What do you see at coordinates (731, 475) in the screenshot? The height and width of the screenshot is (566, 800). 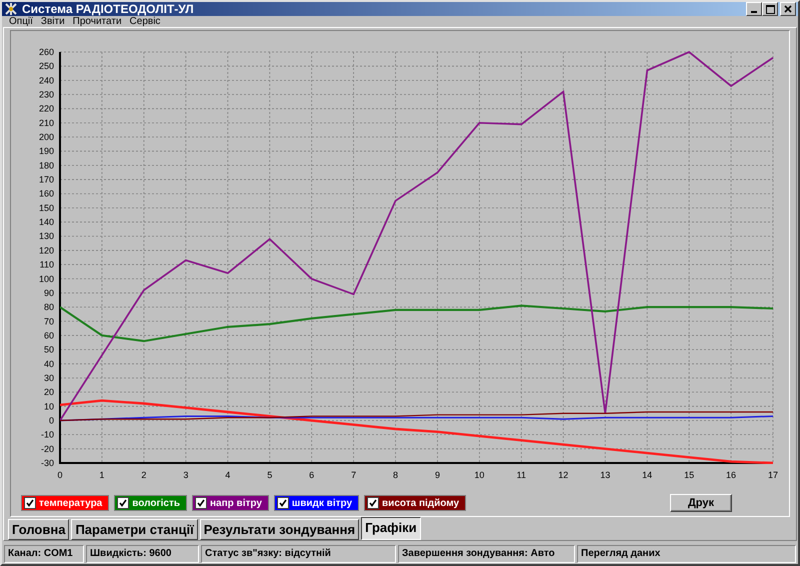 I see `x-tick-label: 16` at bounding box center [731, 475].